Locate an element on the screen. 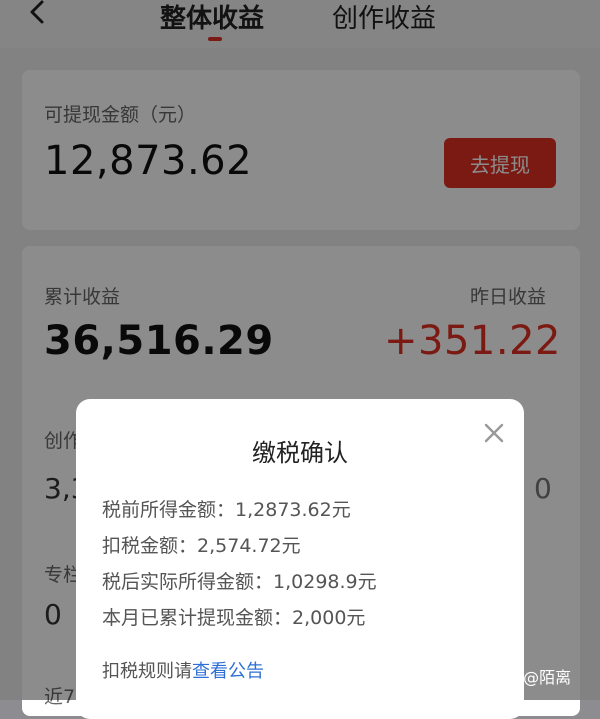 This screenshot has width=600, height=719. tax-deduction-value: 2,574.72元 is located at coordinates (249, 546).